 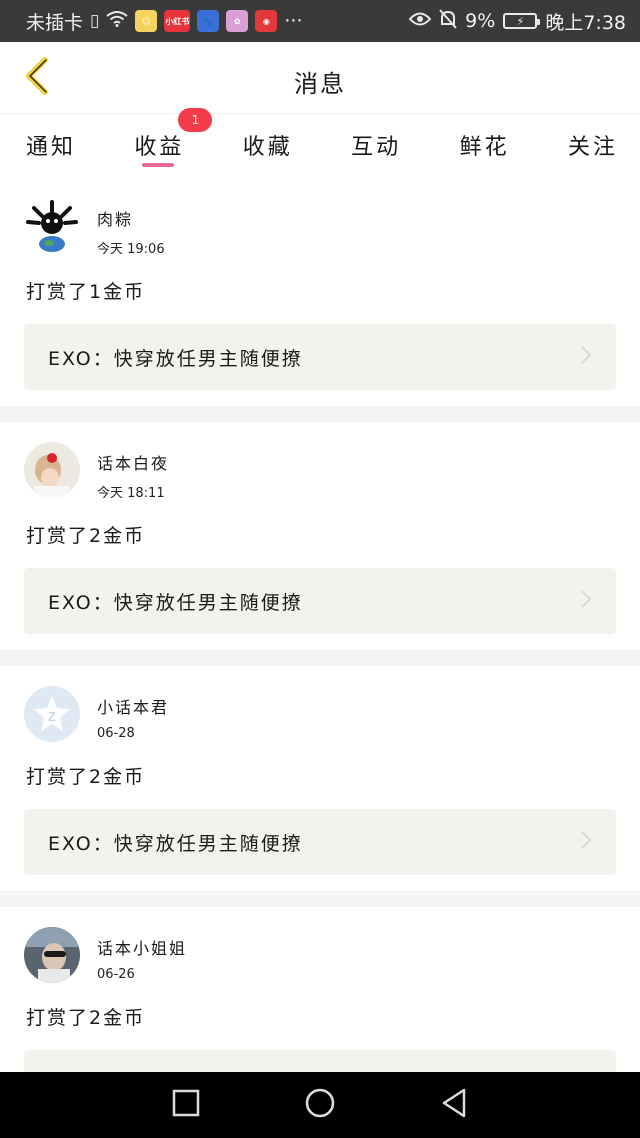 What do you see at coordinates (376, 147) in the screenshot?
I see `tab-label: 互动` at bounding box center [376, 147].